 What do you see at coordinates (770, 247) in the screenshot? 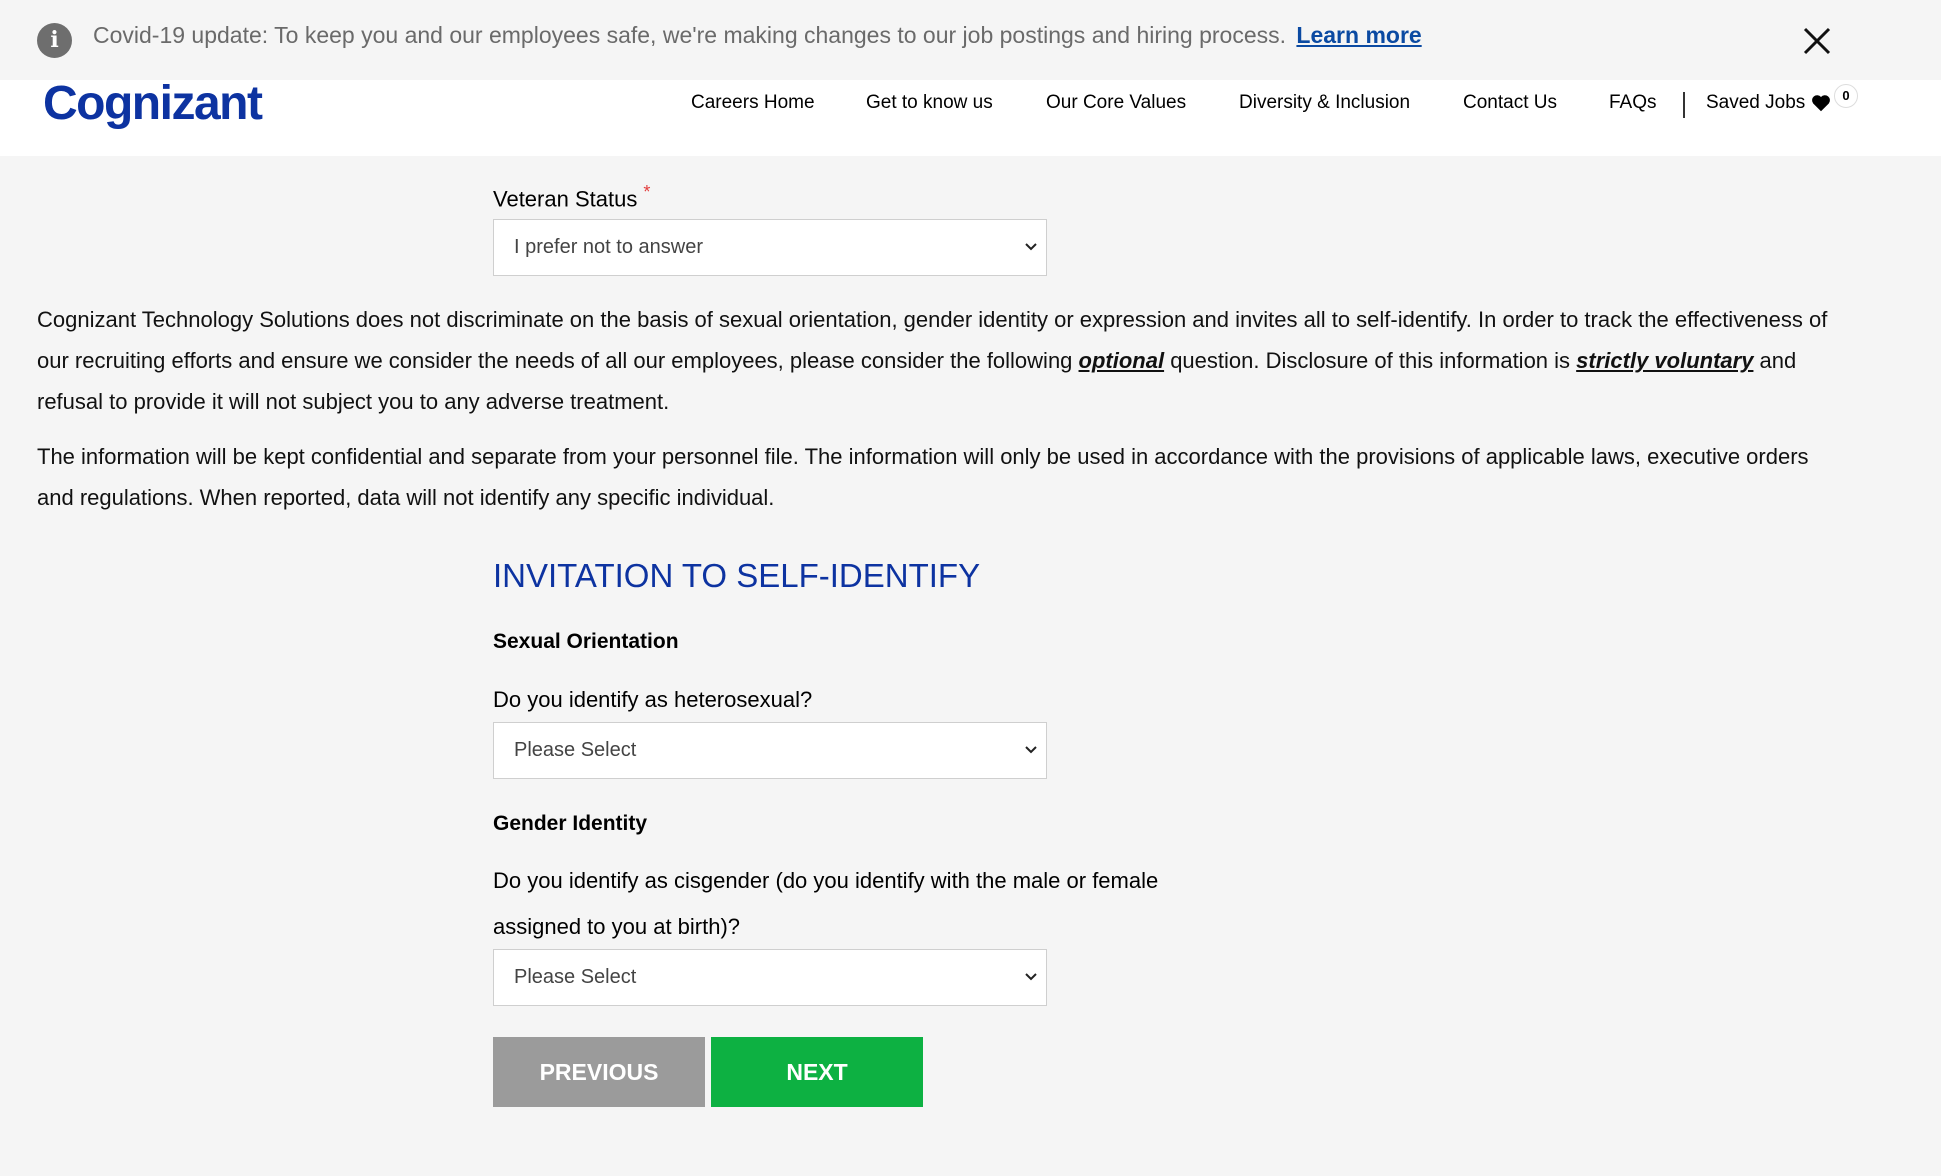
I see `veteran-status-select: I prefer not to answer` at bounding box center [770, 247].